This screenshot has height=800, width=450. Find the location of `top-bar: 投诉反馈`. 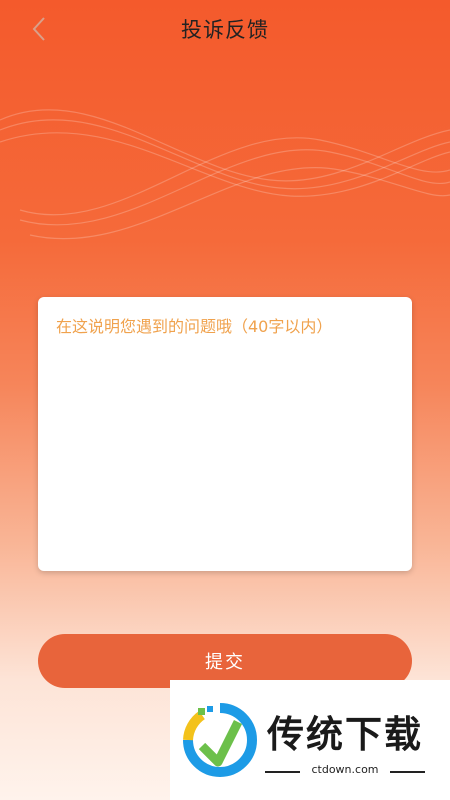

top-bar: 投诉反馈 is located at coordinates (225, 29).